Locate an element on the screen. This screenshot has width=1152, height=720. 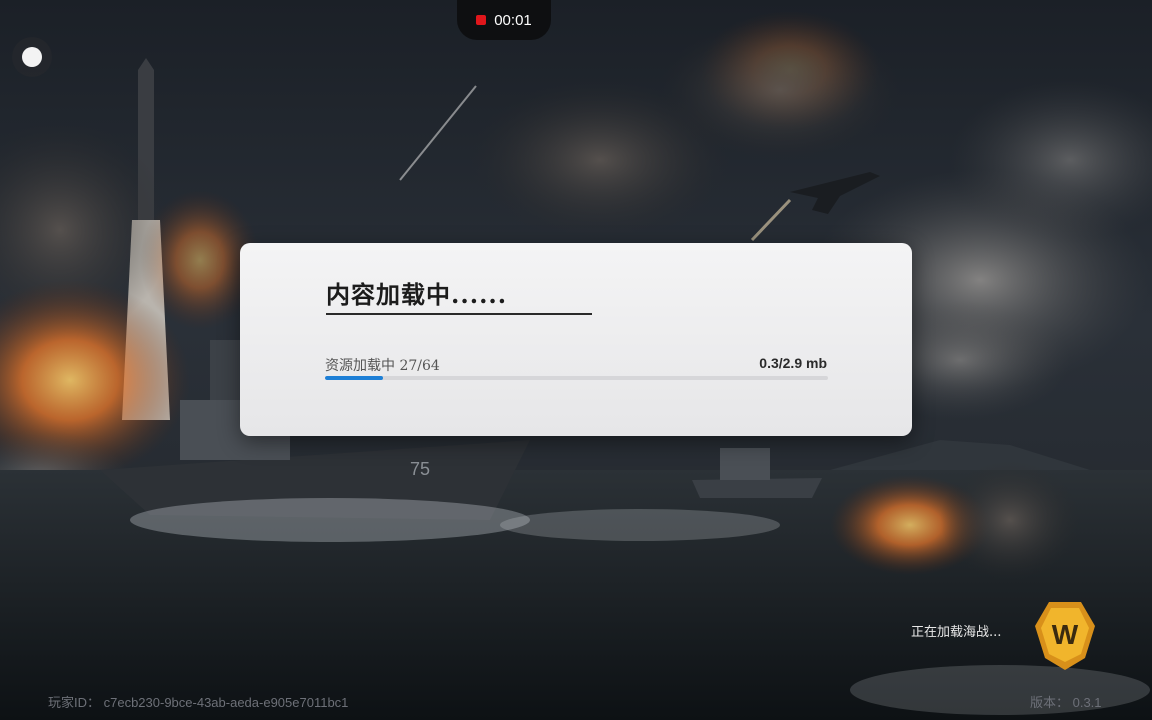
floating-assist-icon is located at coordinates (32, 57).